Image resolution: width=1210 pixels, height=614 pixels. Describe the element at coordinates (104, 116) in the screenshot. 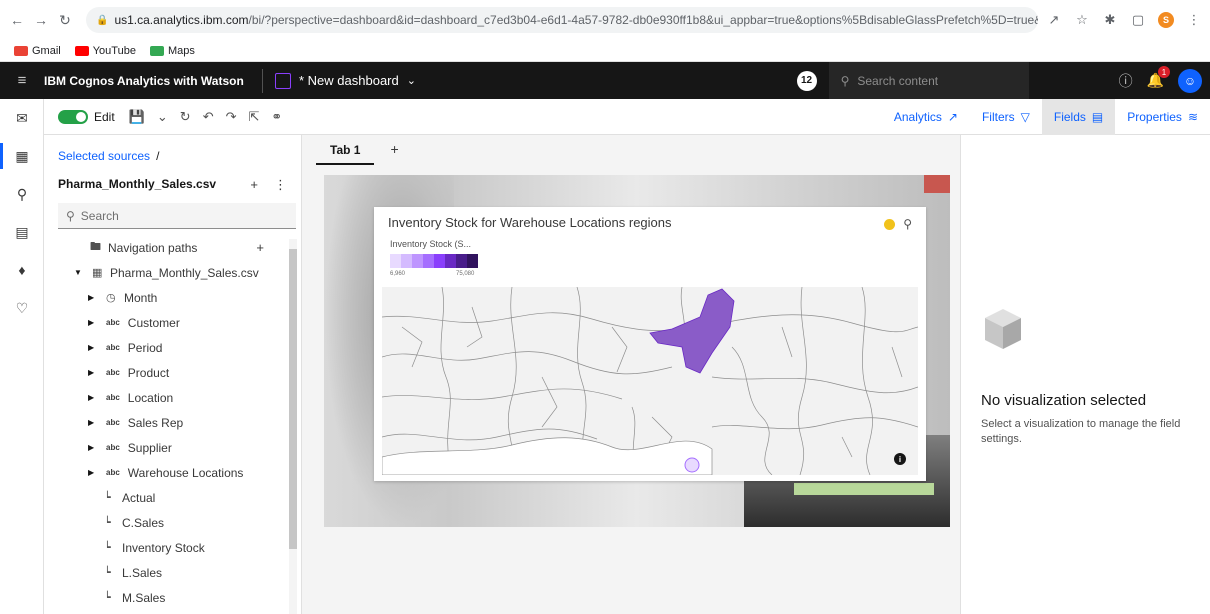

I see `edit-label: Edit` at that location.